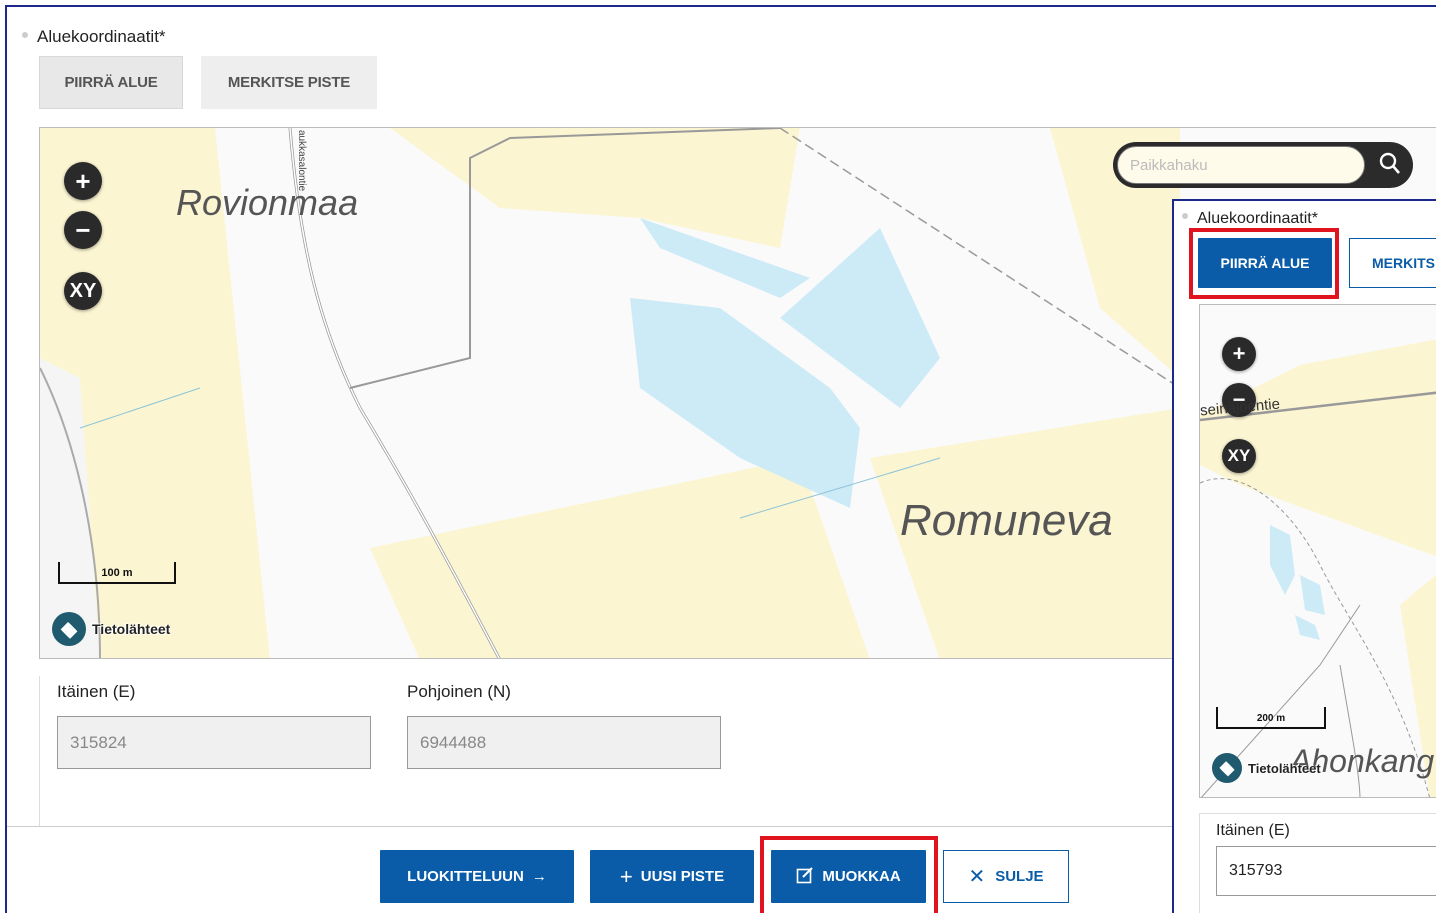 The width and height of the screenshot is (1436, 913). What do you see at coordinates (1239, 456) in the screenshot?
I see `inset-xy-coordinate-button: XY` at bounding box center [1239, 456].